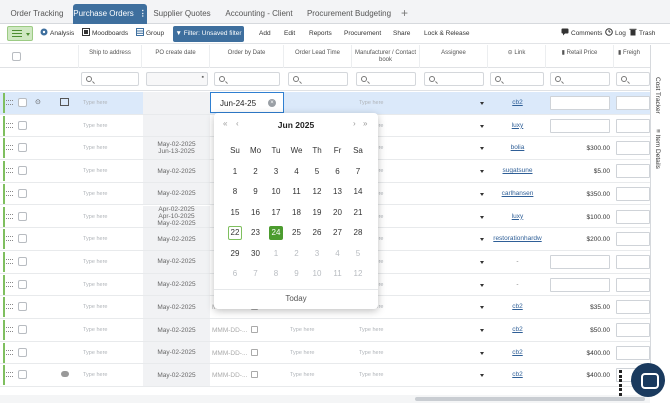 The image size is (670, 403). I want to click on calendar-day: 20, so click(338, 213).